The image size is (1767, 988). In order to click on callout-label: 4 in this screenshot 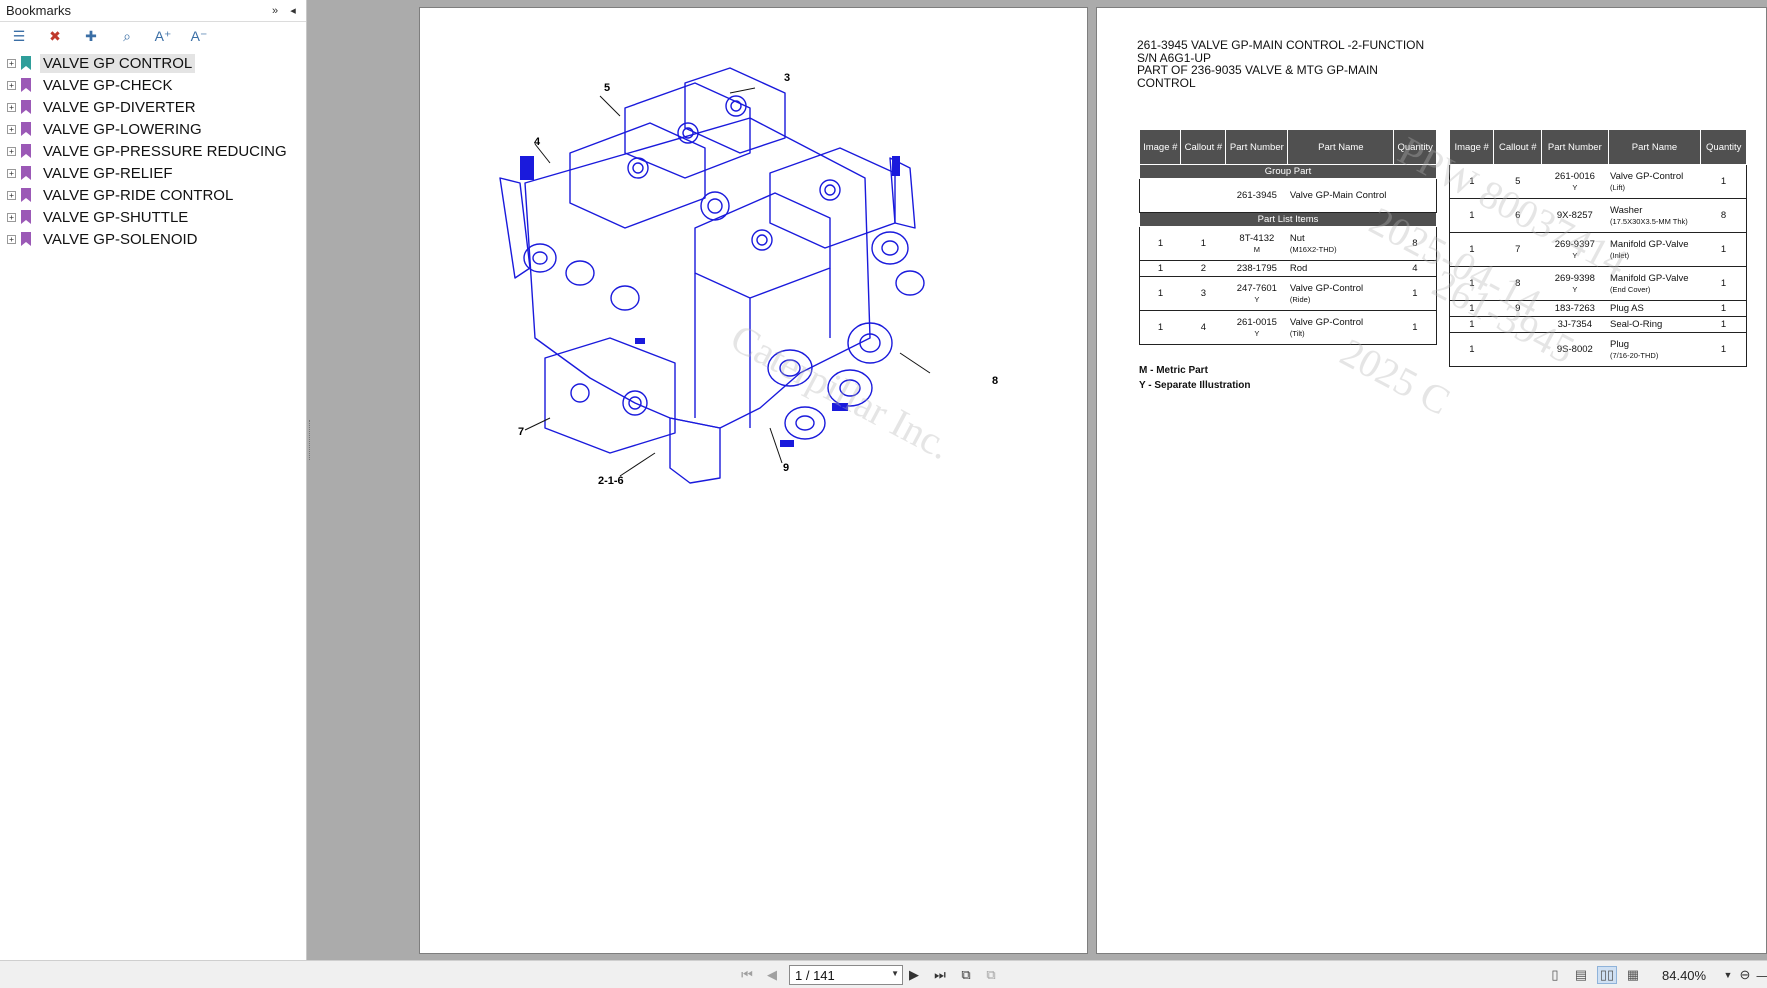, I will do `click(537, 142)`.